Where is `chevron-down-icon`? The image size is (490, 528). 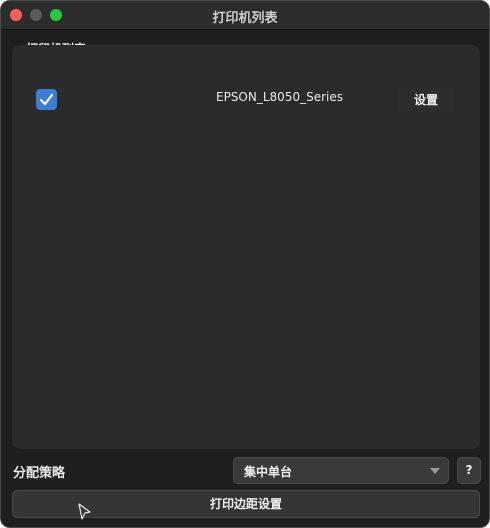 chevron-down-icon is located at coordinates (435, 471).